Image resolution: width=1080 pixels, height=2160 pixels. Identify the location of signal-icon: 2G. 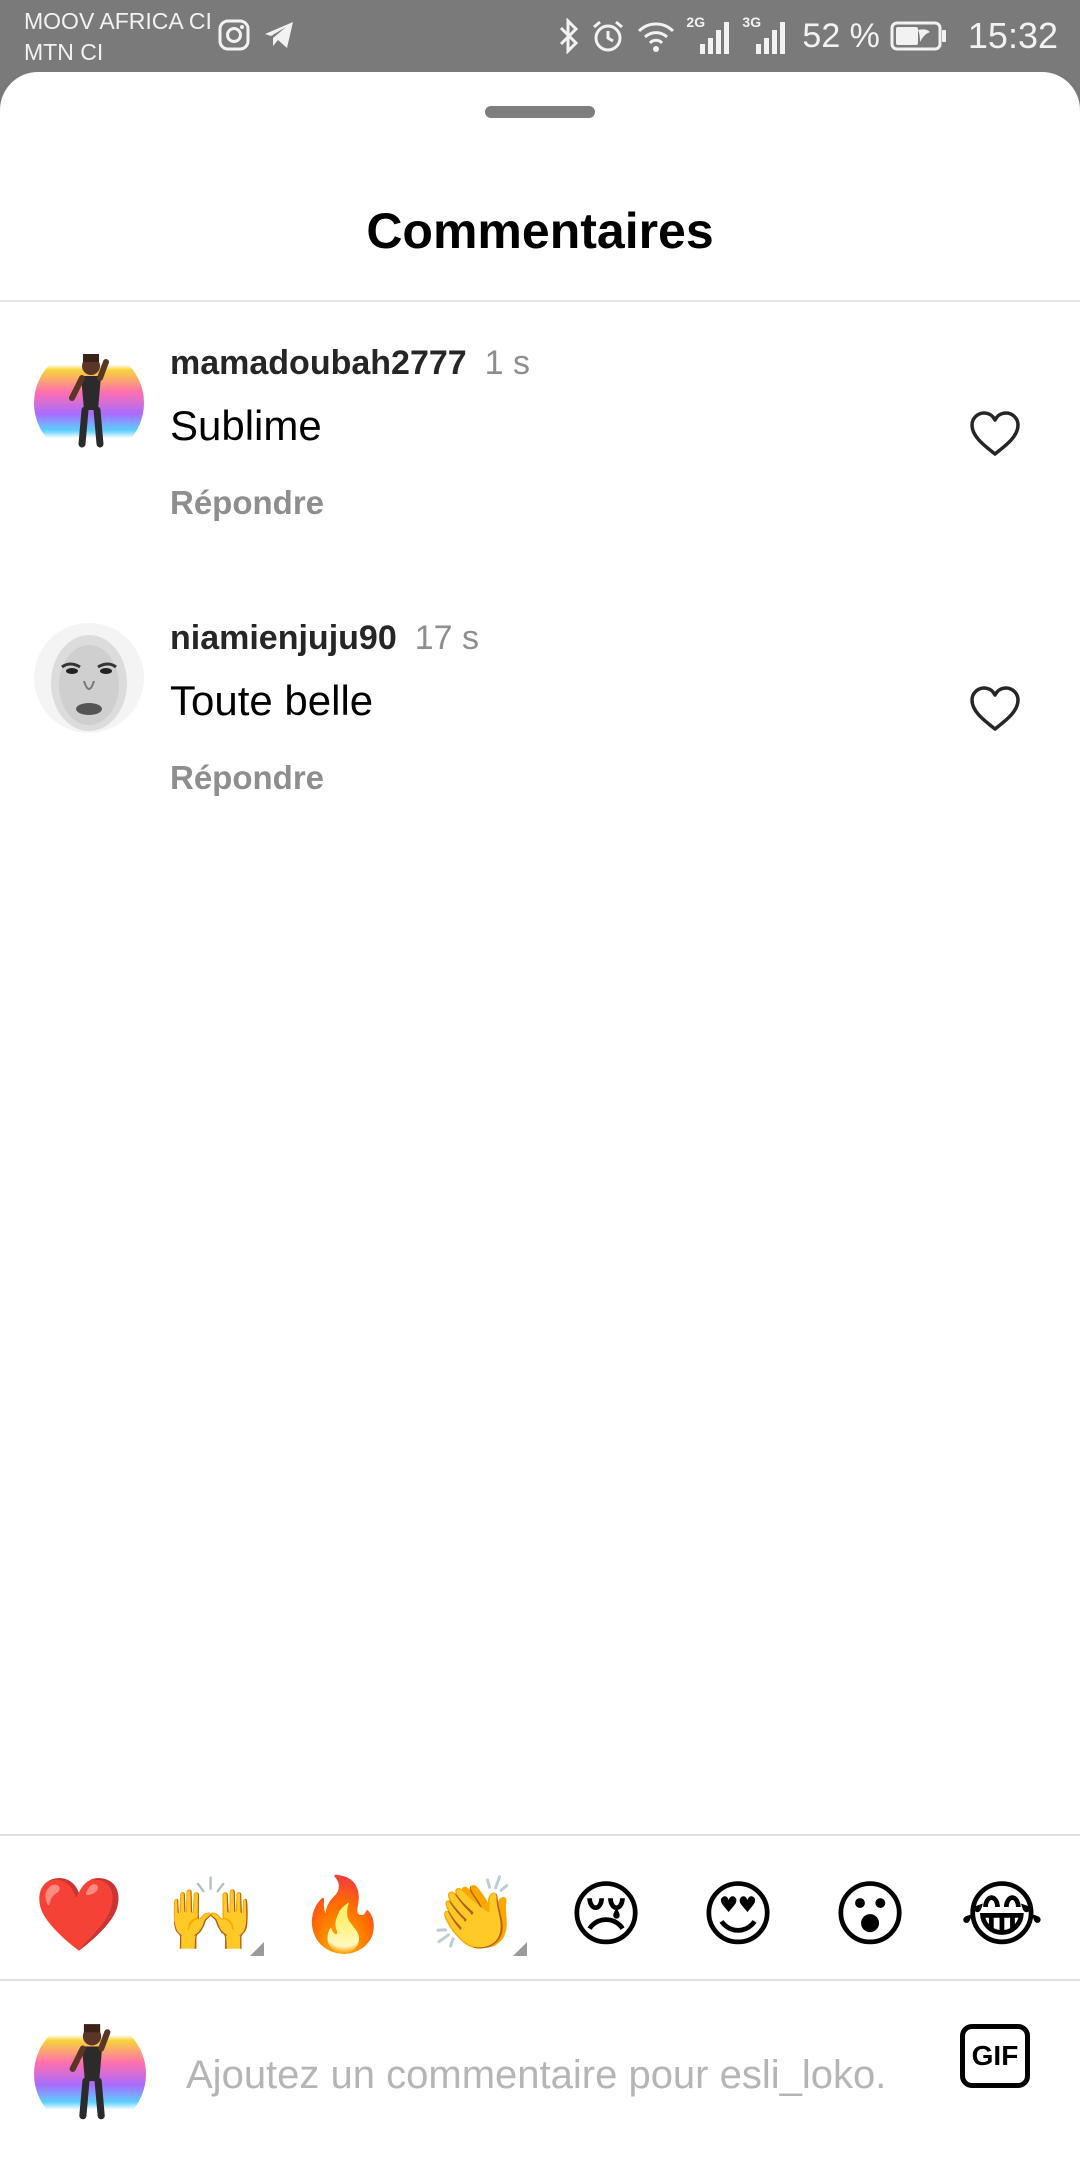
(709, 35).